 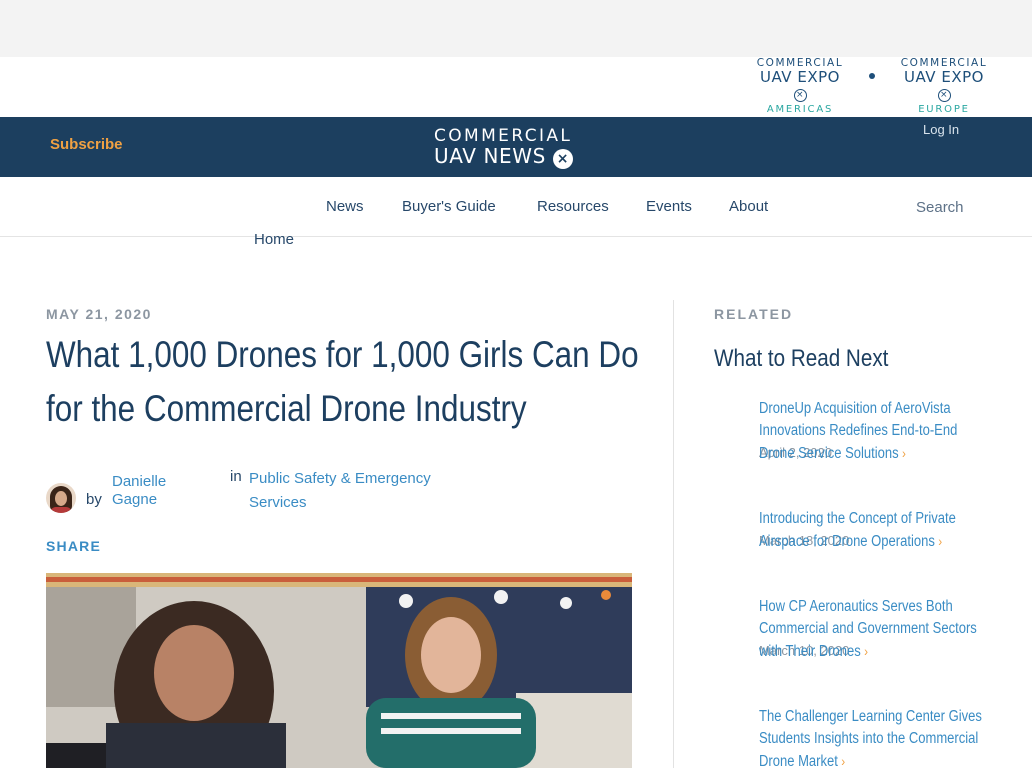 I want to click on brand-bar: Subscribe COMMERCIAL UAV NEWS × Log In, so click(x=516, y=147).